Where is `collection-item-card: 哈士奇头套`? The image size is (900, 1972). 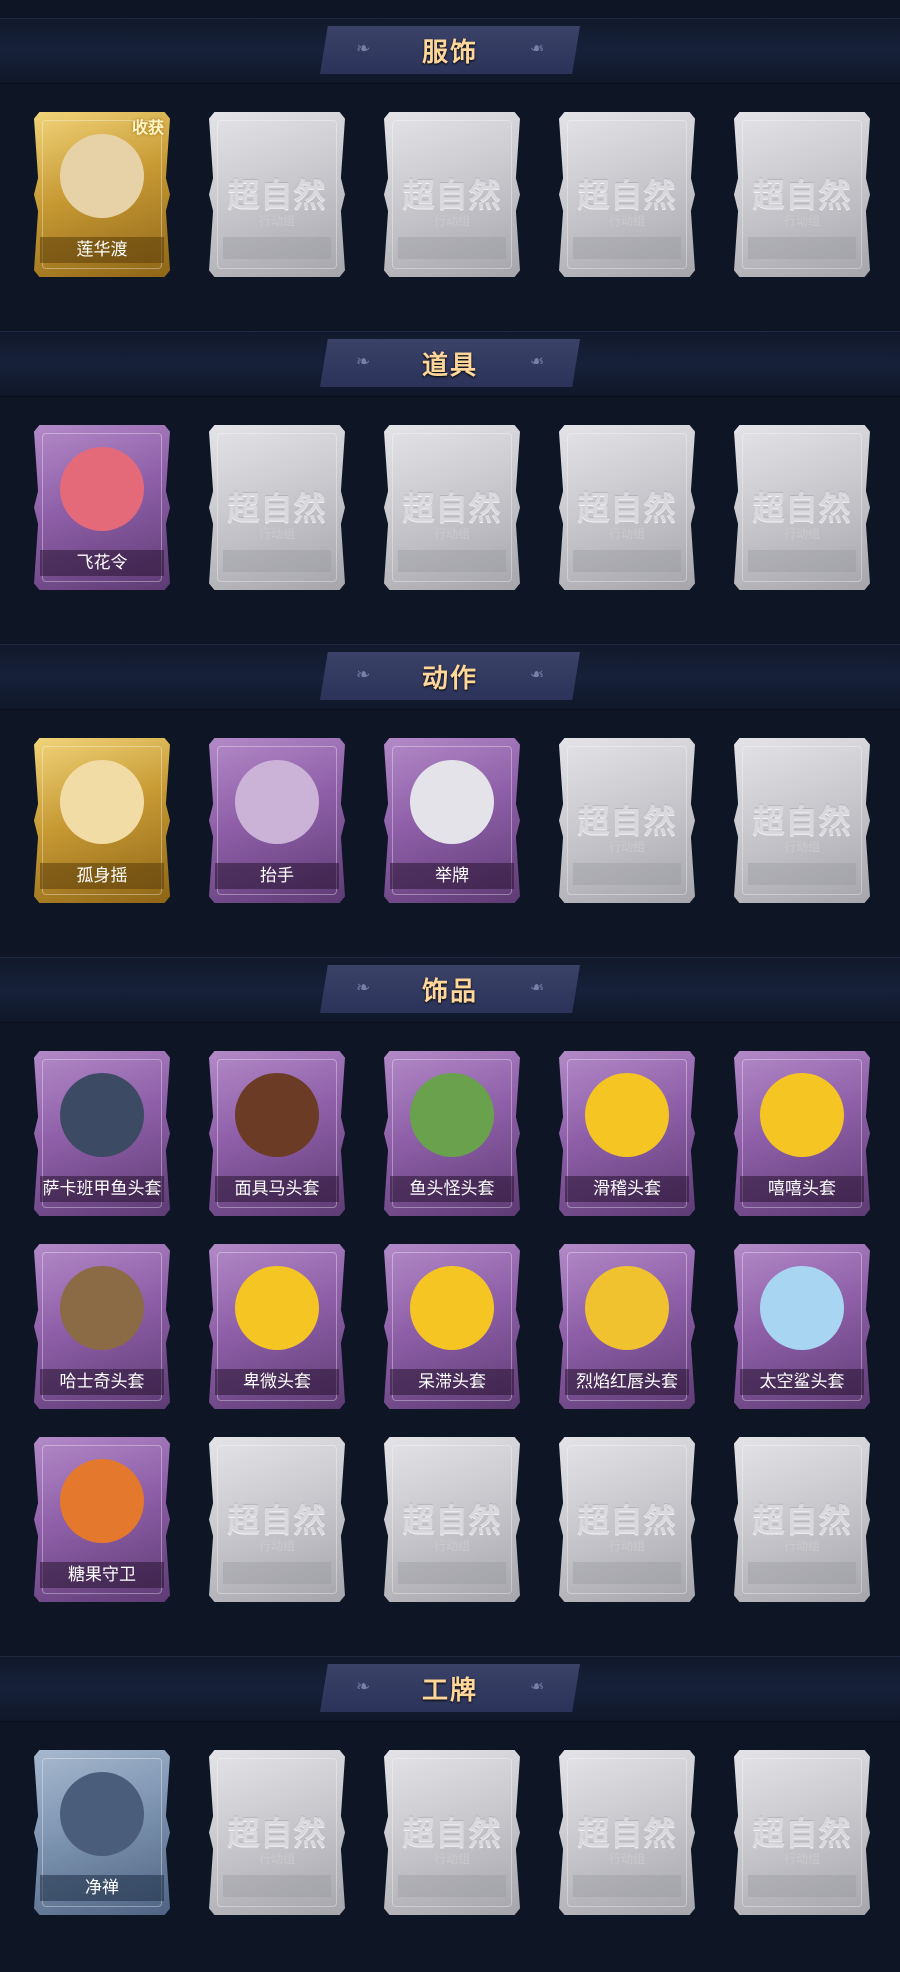
collection-item-card: 哈士奇头套 is located at coordinates (102, 1326).